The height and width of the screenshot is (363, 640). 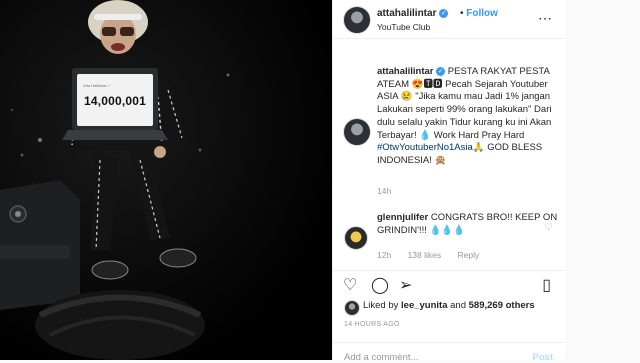 I want to click on comment-like-icon: ♡, so click(x=548, y=227).